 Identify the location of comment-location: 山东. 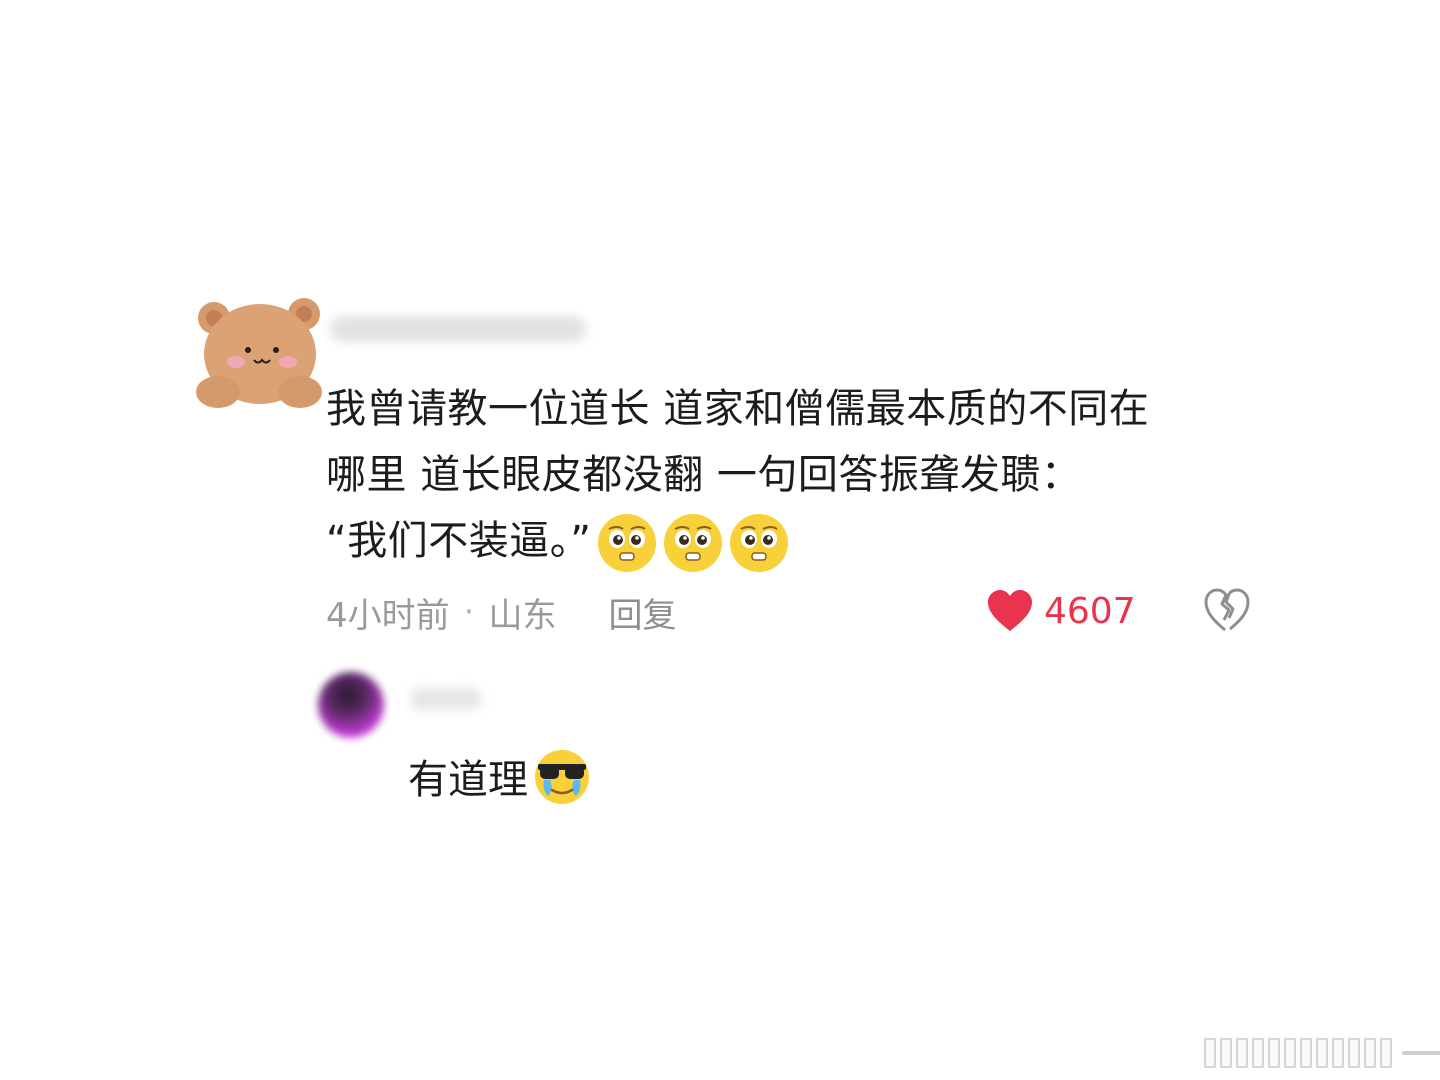
(522, 615).